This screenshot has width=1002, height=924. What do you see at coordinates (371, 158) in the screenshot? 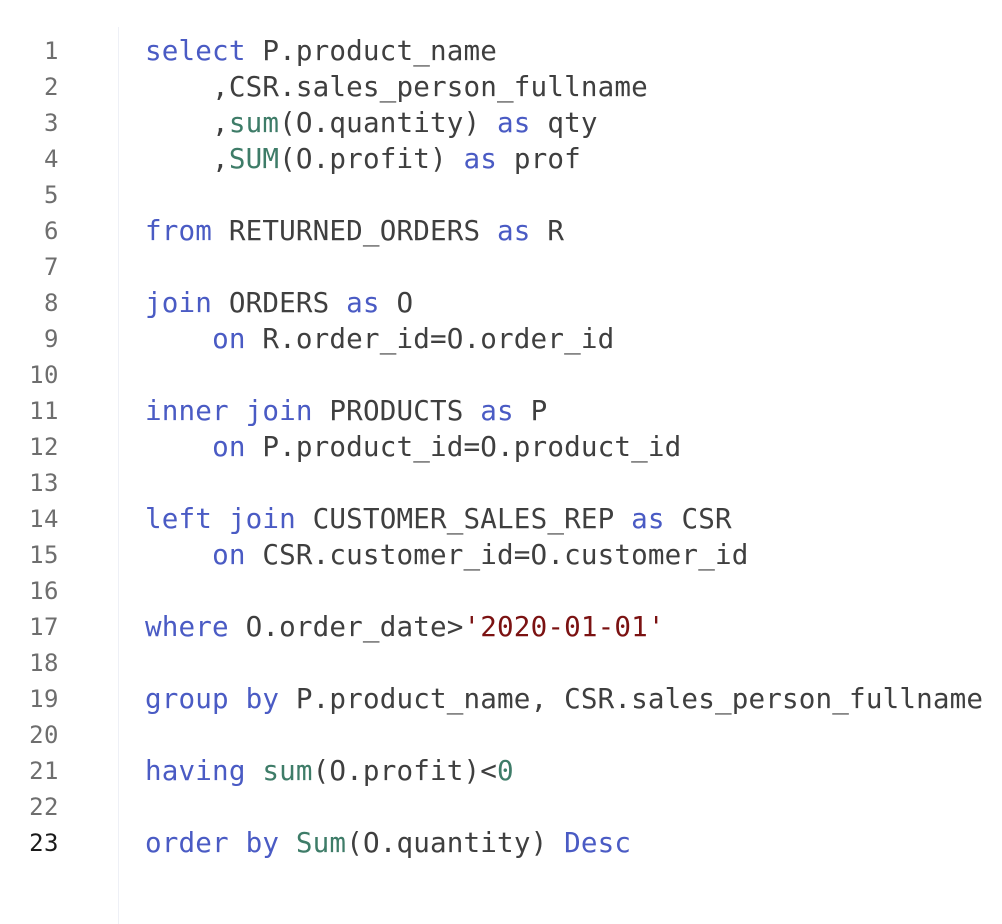
I see `token-plain: (O.profit)` at bounding box center [371, 158].